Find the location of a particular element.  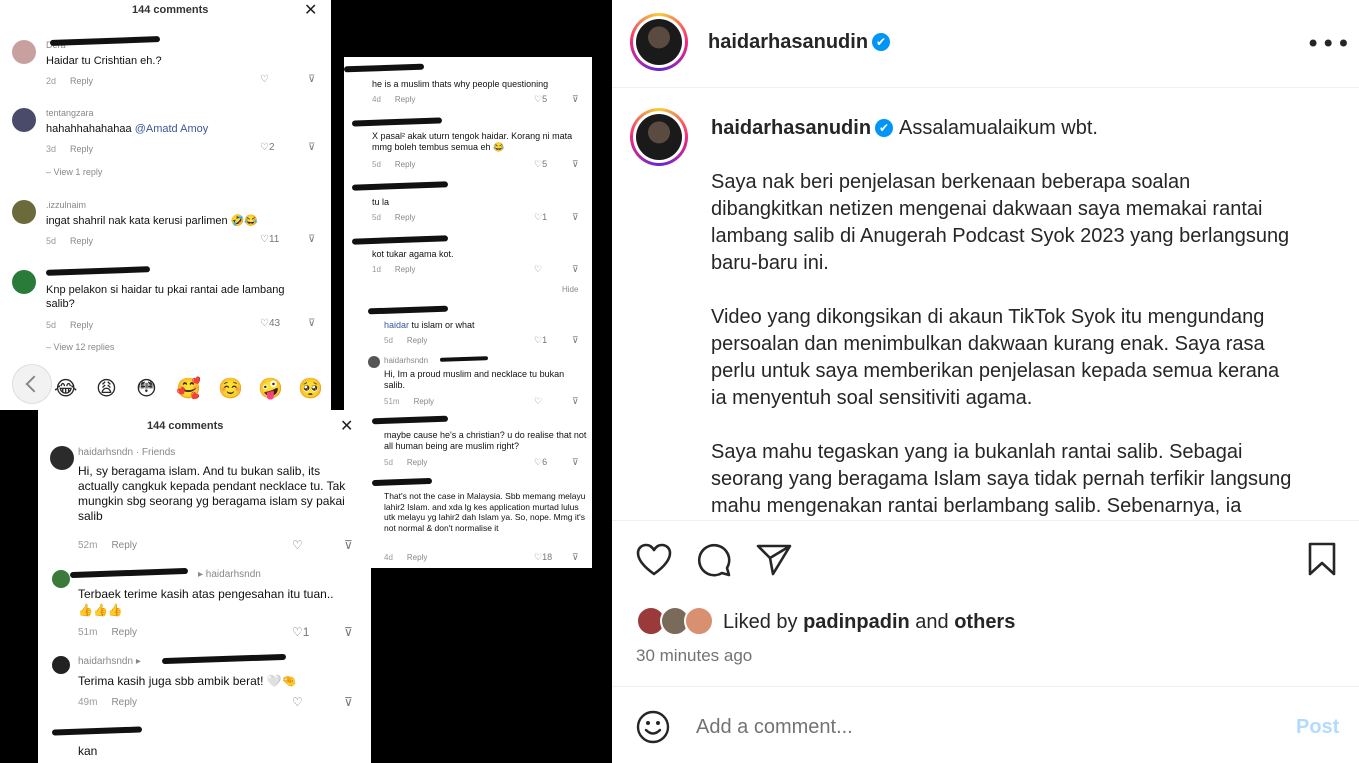

comment-username: ▸ haidarhsndn is located at coordinates (229, 574).